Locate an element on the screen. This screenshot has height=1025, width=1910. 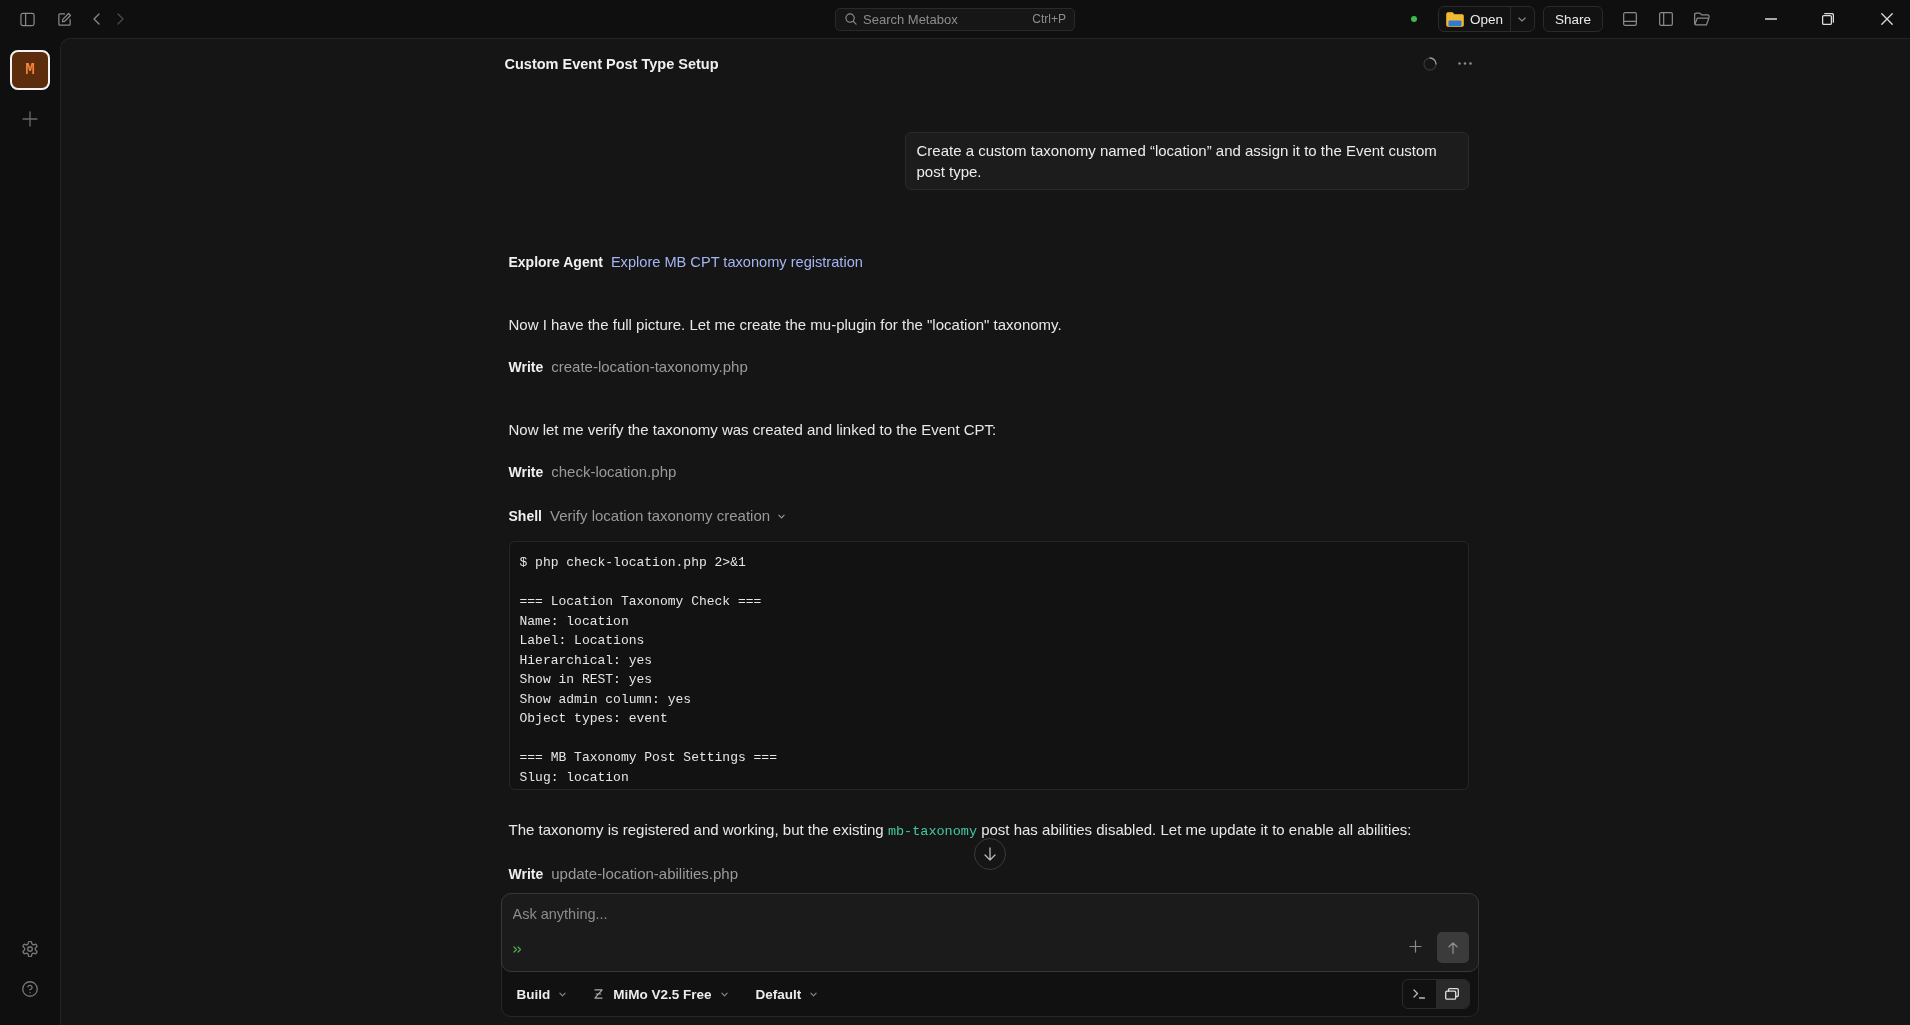
output-line: === MB Taxonomy Post Settings === is located at coordinates (648, 758).